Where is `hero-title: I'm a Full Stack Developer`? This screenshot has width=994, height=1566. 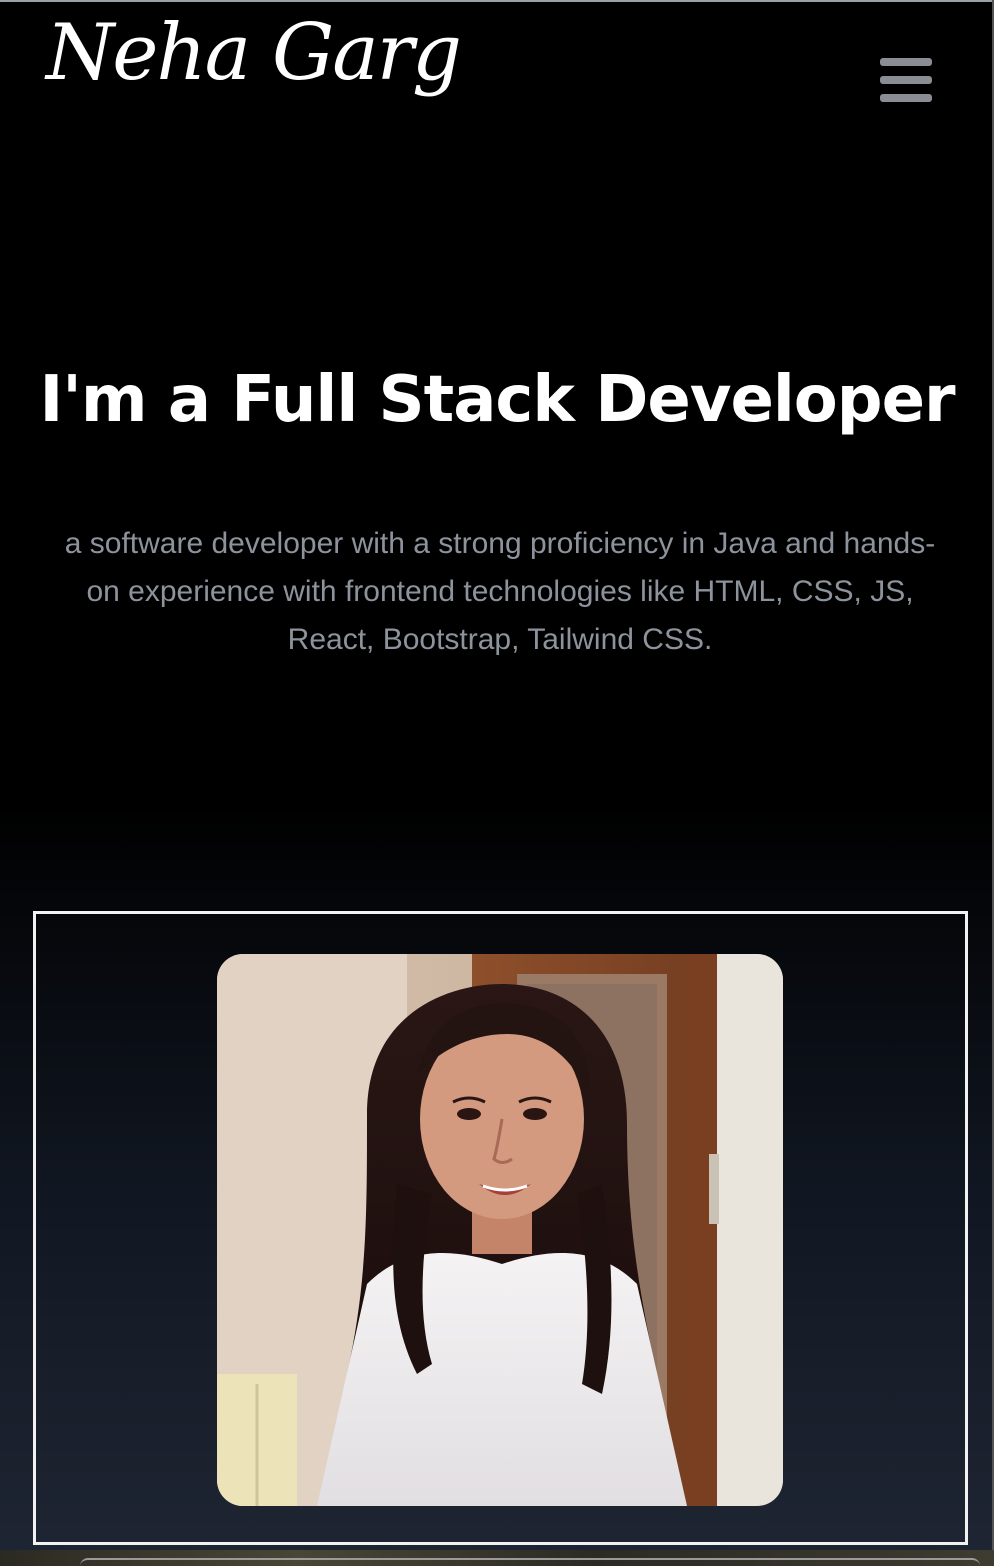 hero-title: I'm a Full Stack Developer is located at coordinates (497, 400).